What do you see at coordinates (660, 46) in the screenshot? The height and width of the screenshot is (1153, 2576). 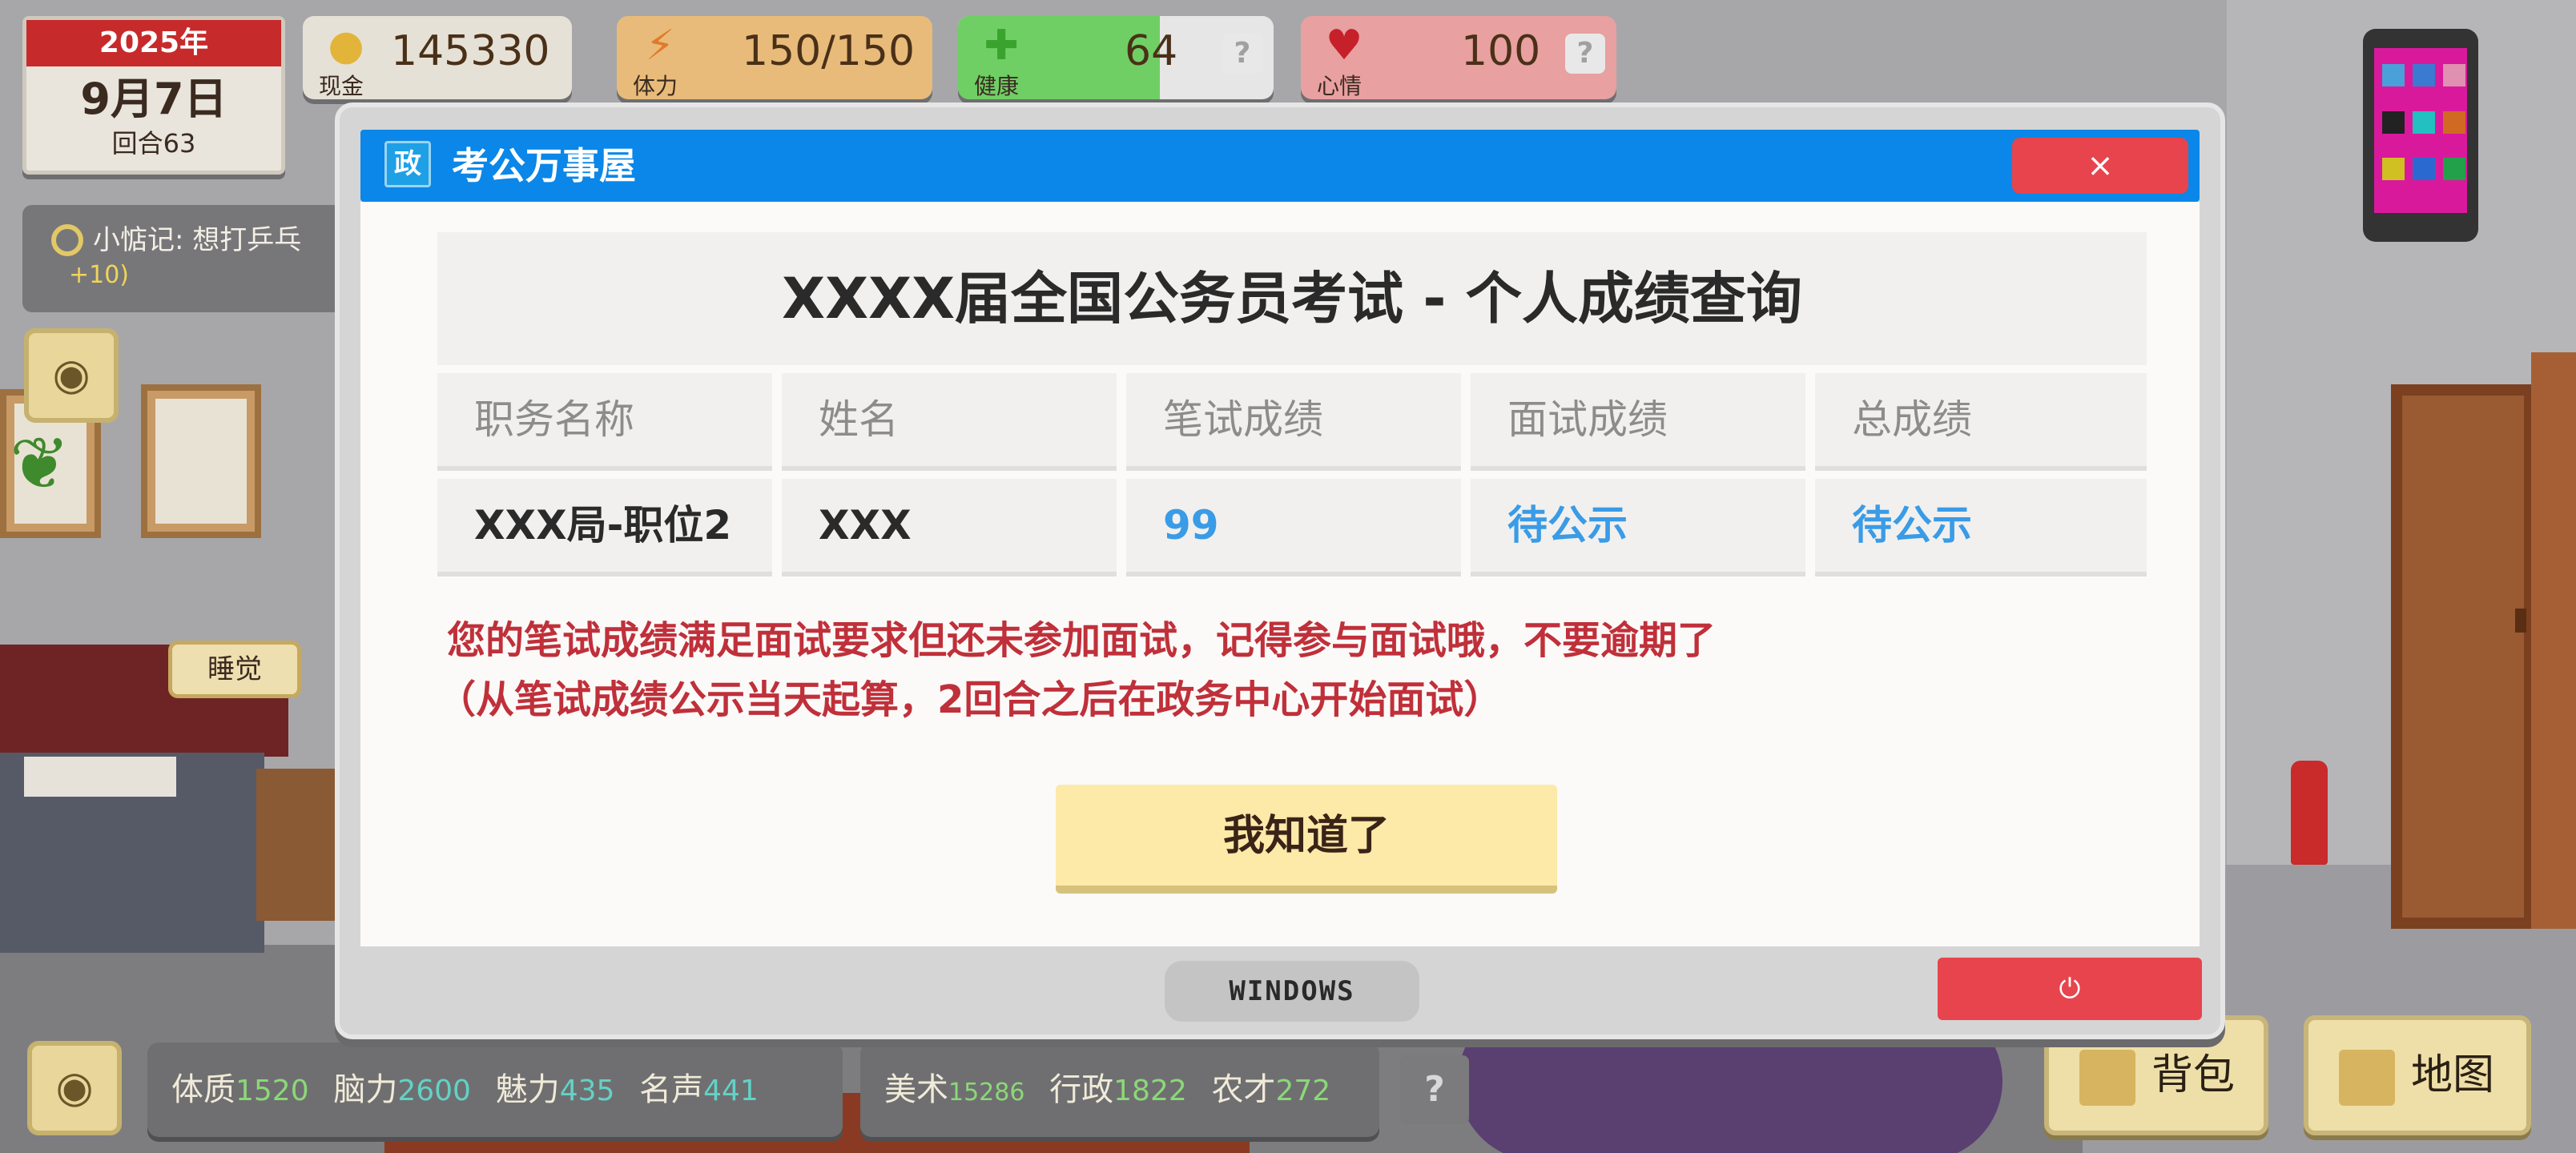 I see `lightning-icon: ⚡` at bounding box center [660, 46].